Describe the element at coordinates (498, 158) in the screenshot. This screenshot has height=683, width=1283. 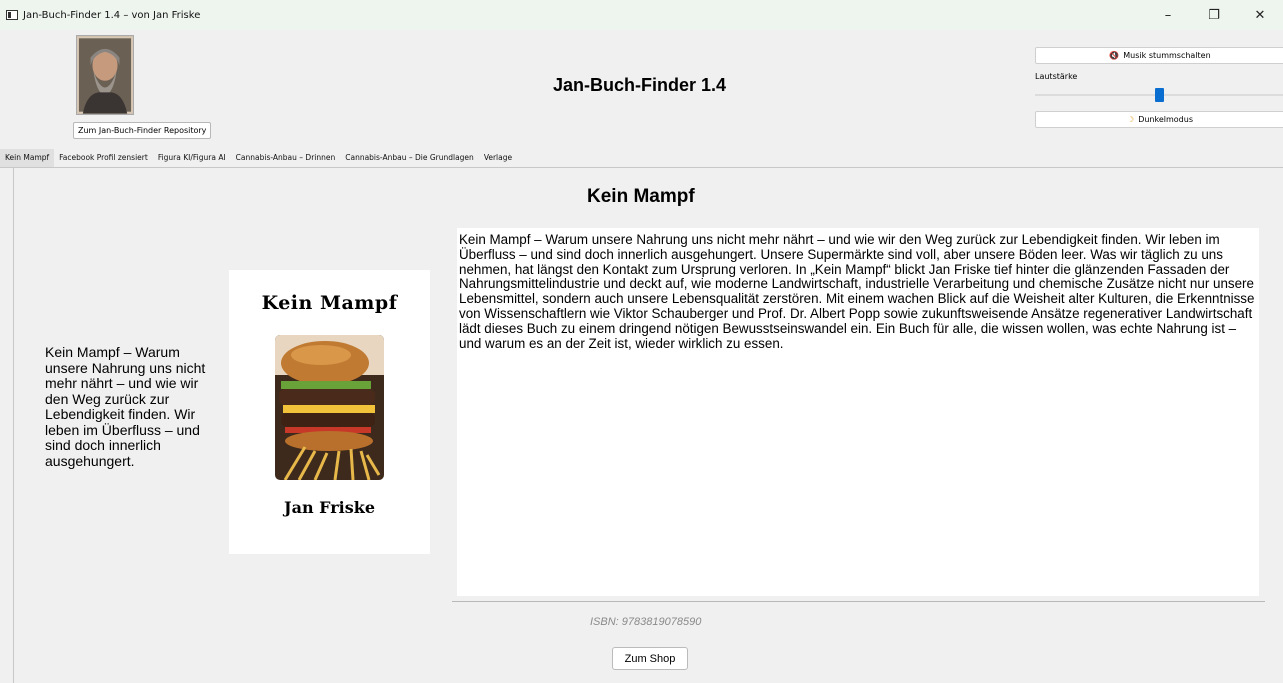
I see `tab-verlage: Verlage` at that location.